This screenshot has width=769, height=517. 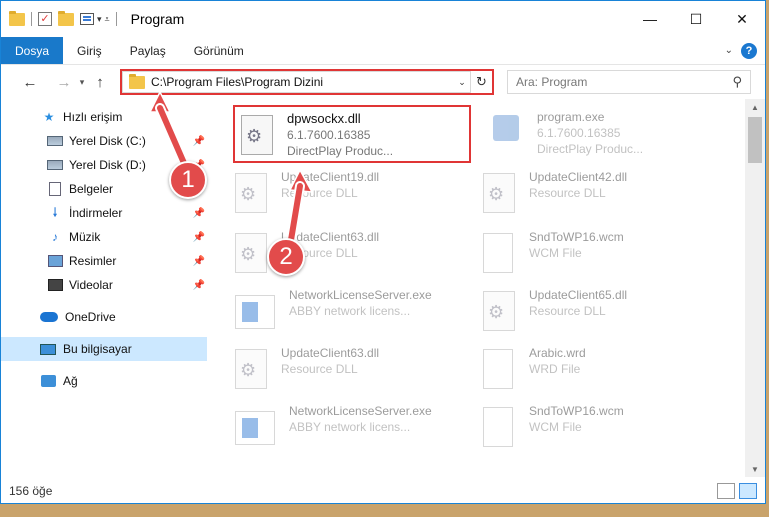 I want to click on address-path: C:\Program Files\Program Dizini, so click(x=237, y=82).